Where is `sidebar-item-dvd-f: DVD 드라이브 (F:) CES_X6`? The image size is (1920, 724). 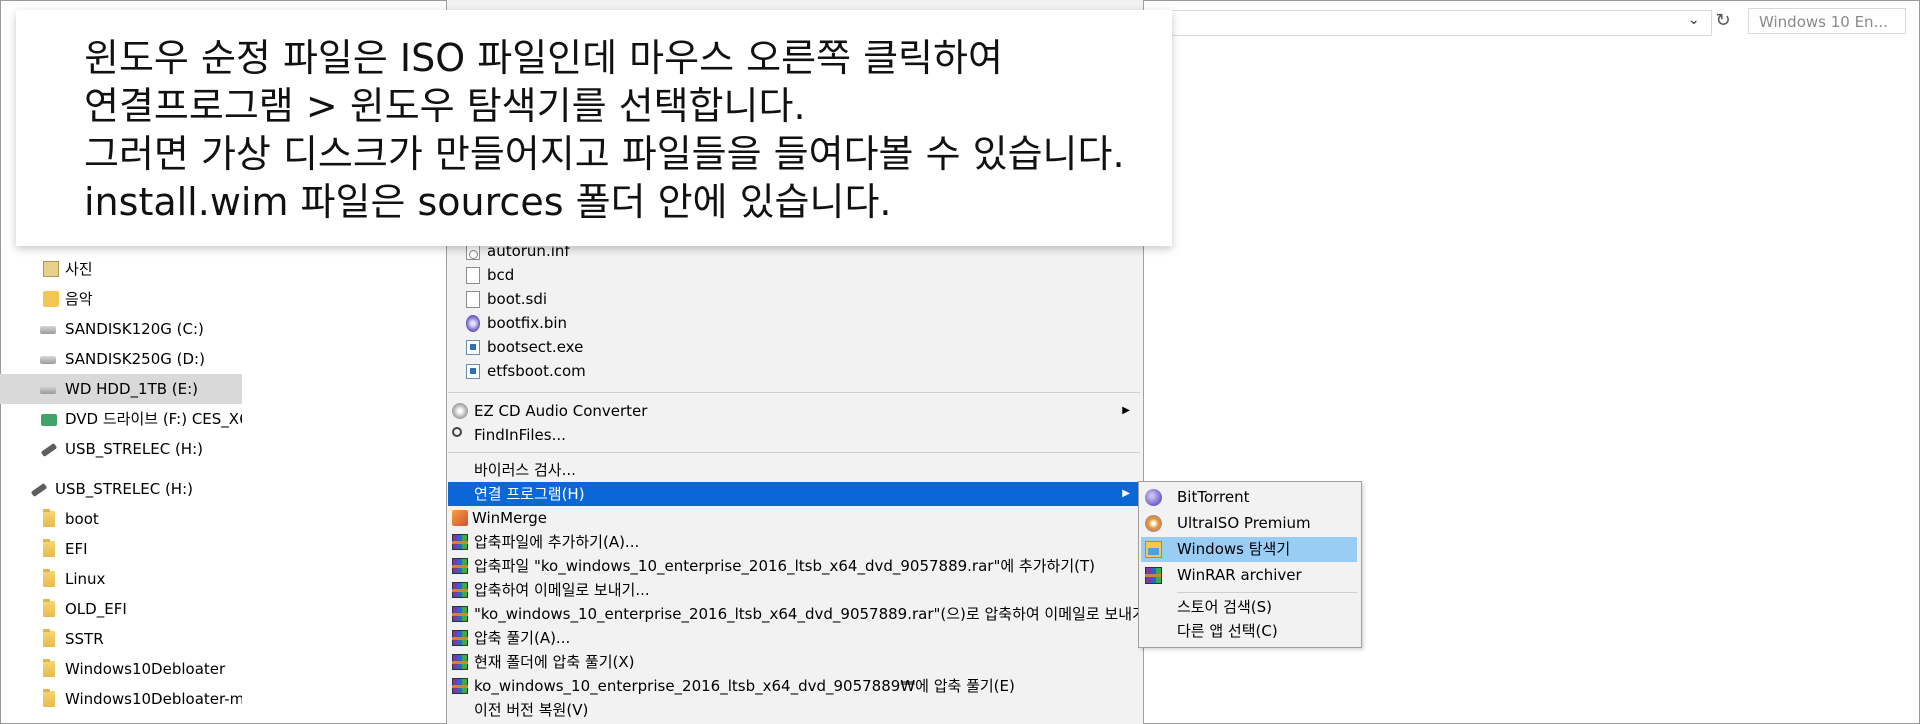
sidebar-item-dvd-f: DVD 드라이브 (F:) CES_X6 is located at coordinates (121, 419).